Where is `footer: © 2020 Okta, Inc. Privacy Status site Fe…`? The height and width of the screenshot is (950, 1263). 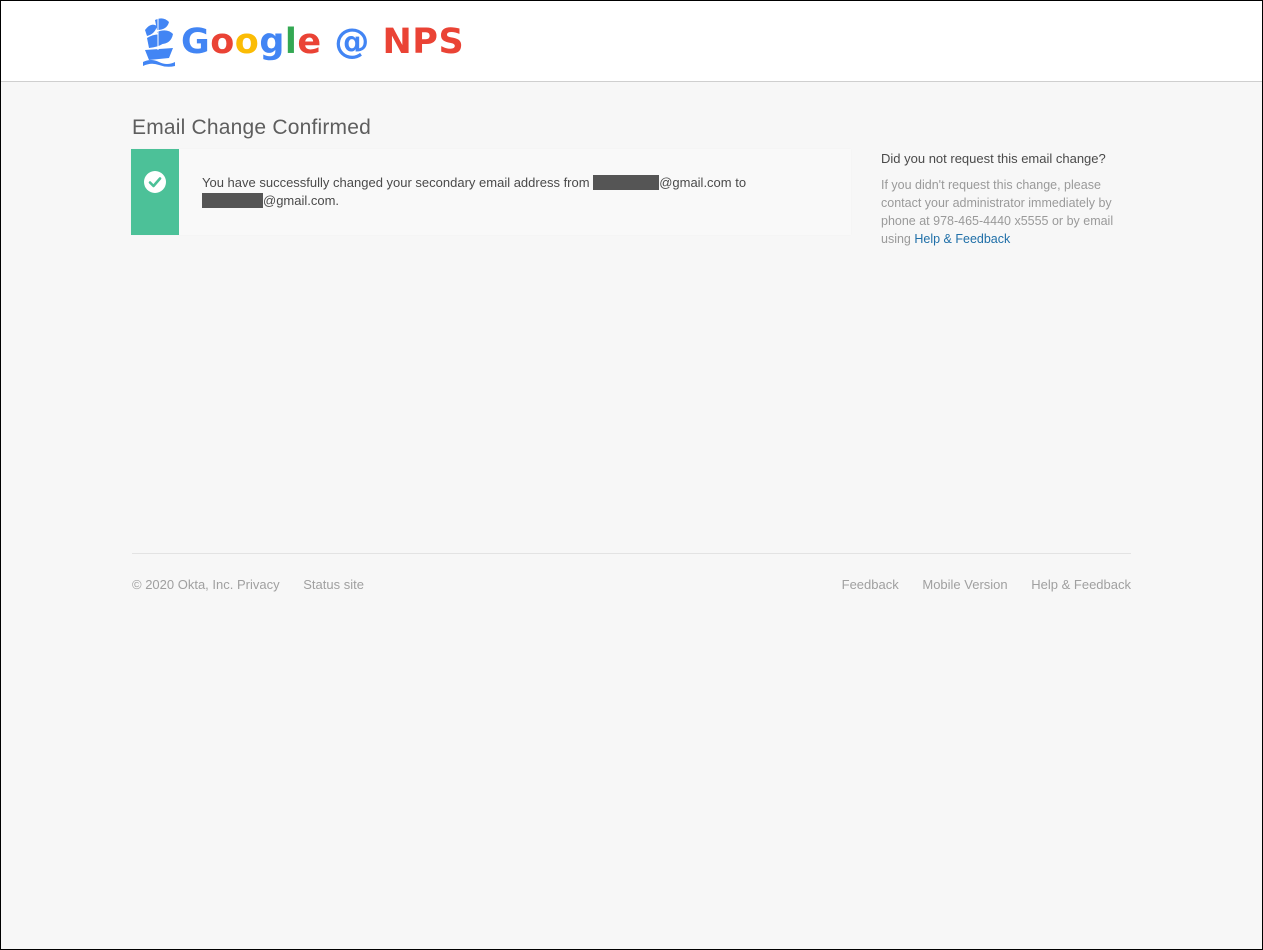
footer: © 2020 Okta, Inc. Privacy Status site Fe… is located at coordinates (631, 572).